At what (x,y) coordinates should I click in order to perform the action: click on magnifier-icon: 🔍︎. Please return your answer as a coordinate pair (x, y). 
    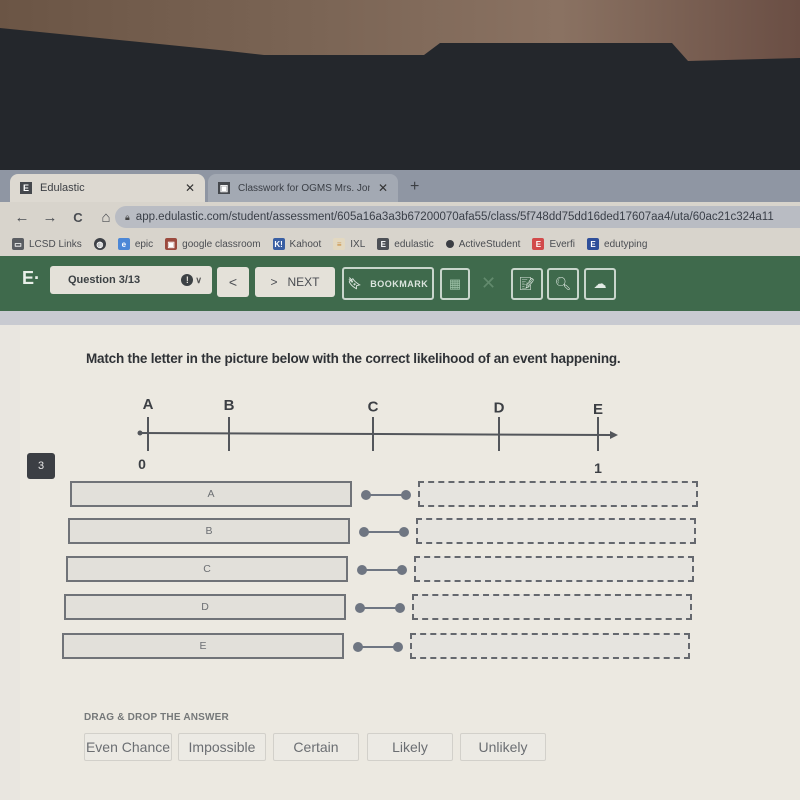
    Looking at the image, I should click on (563, 283).